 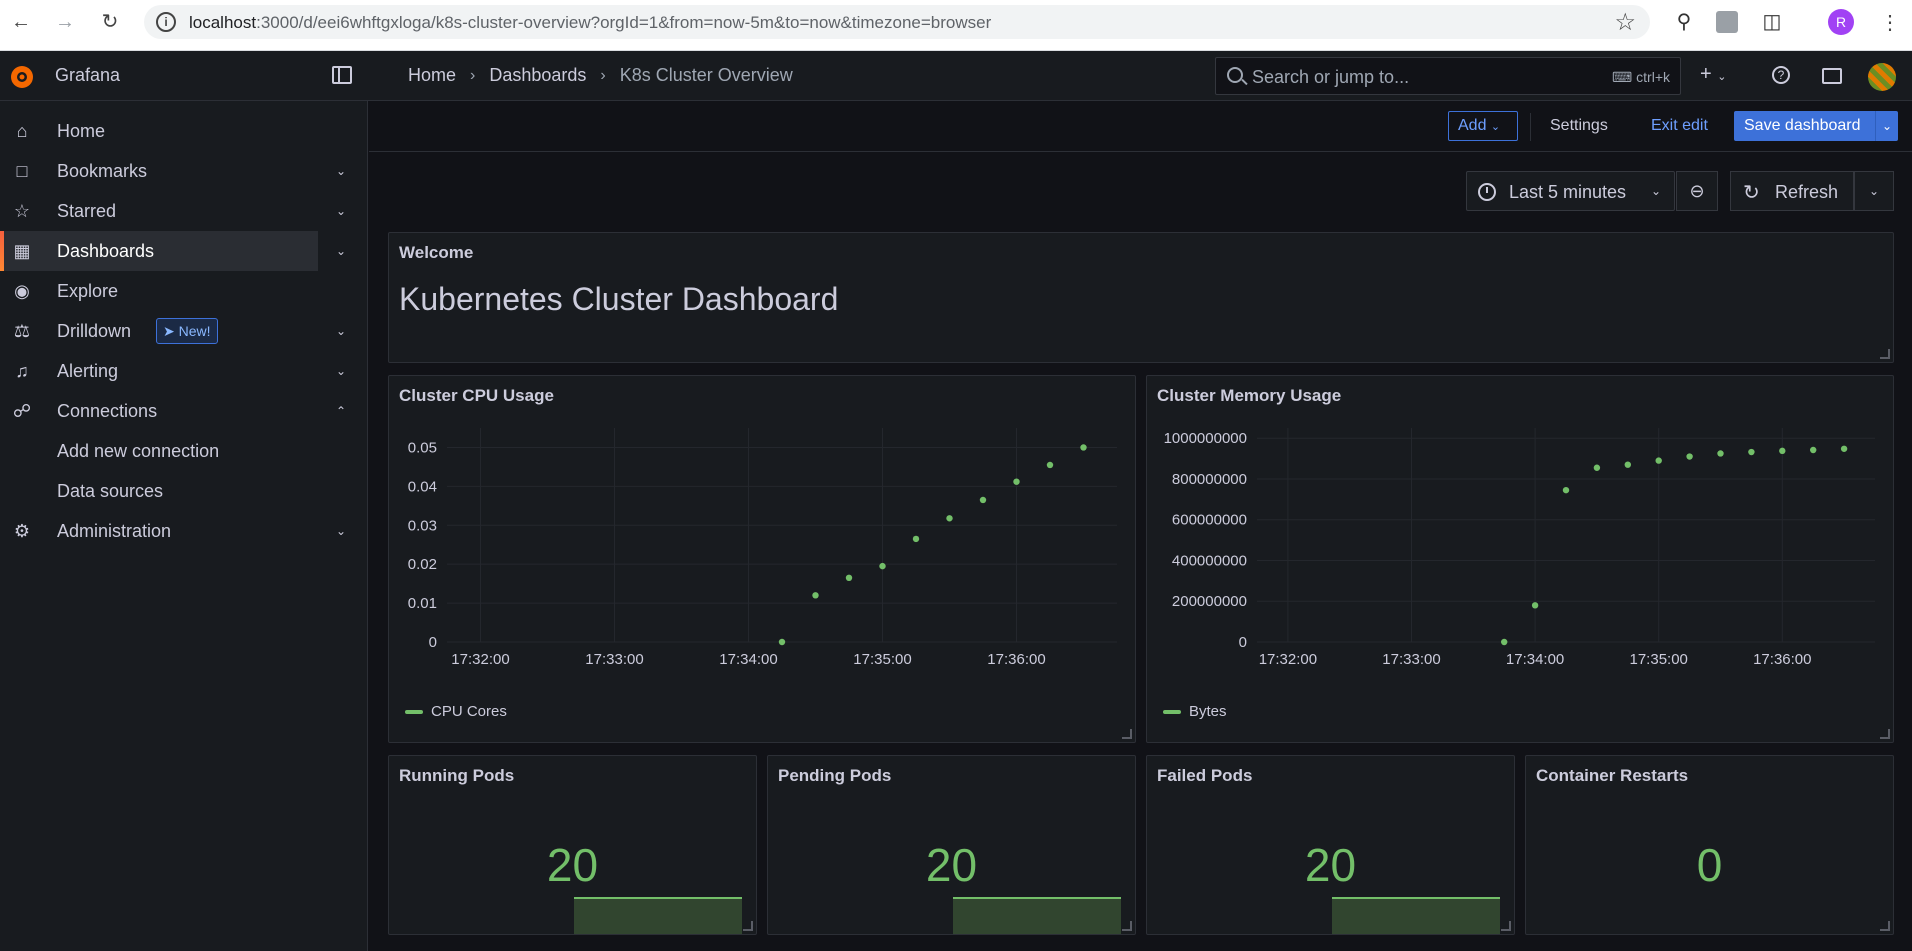 I want to click on sidebar-item-connections: ☍ Connections ⌃, so click(x=173, y=411).